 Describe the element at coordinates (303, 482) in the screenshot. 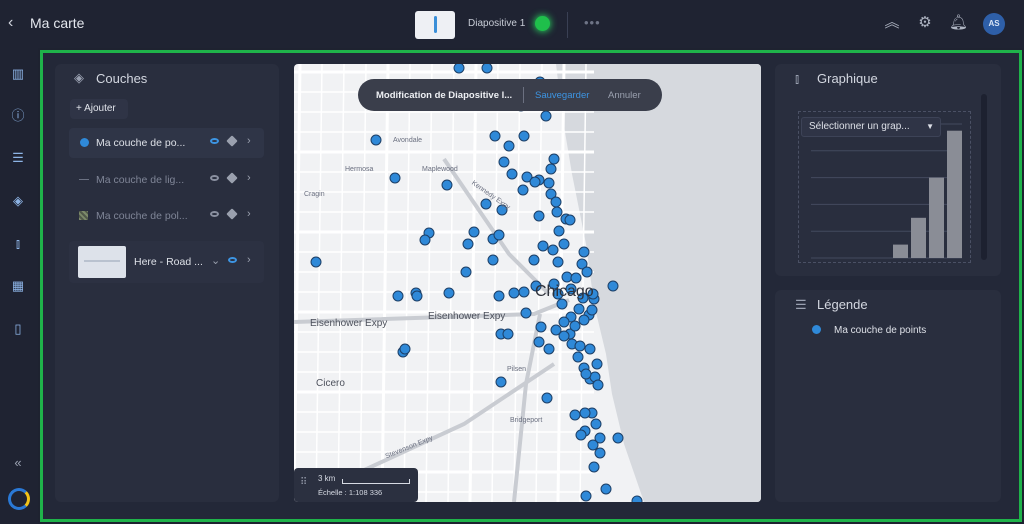

I see `drag-handle-icon: ⠿` at that location.